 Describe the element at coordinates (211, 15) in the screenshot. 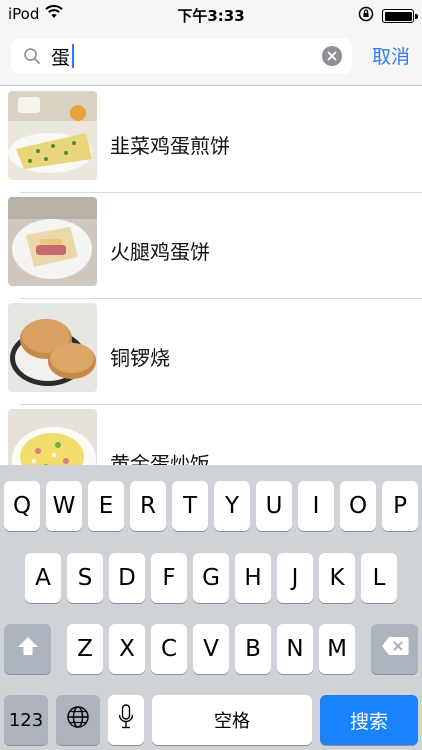

I see `status-bar: iPod 下午3:33` at that location.